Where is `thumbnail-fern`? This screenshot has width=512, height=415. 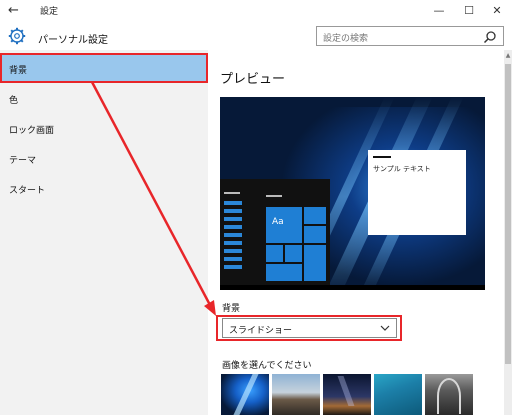 thumbnail-fern is located at coordinates (449, 396).